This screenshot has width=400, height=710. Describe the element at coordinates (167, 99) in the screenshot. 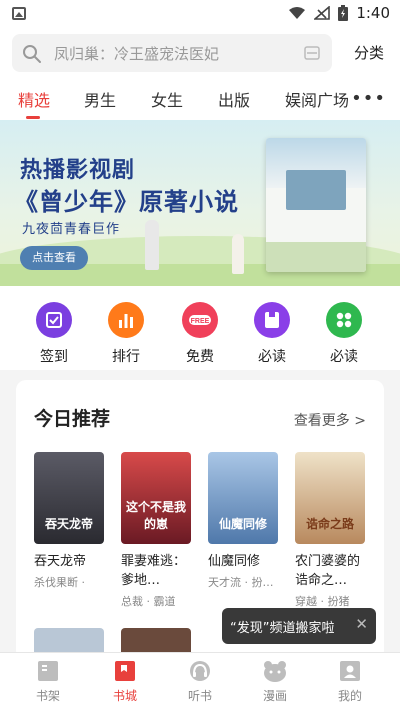

I see `tab-female: 女生` at that location.